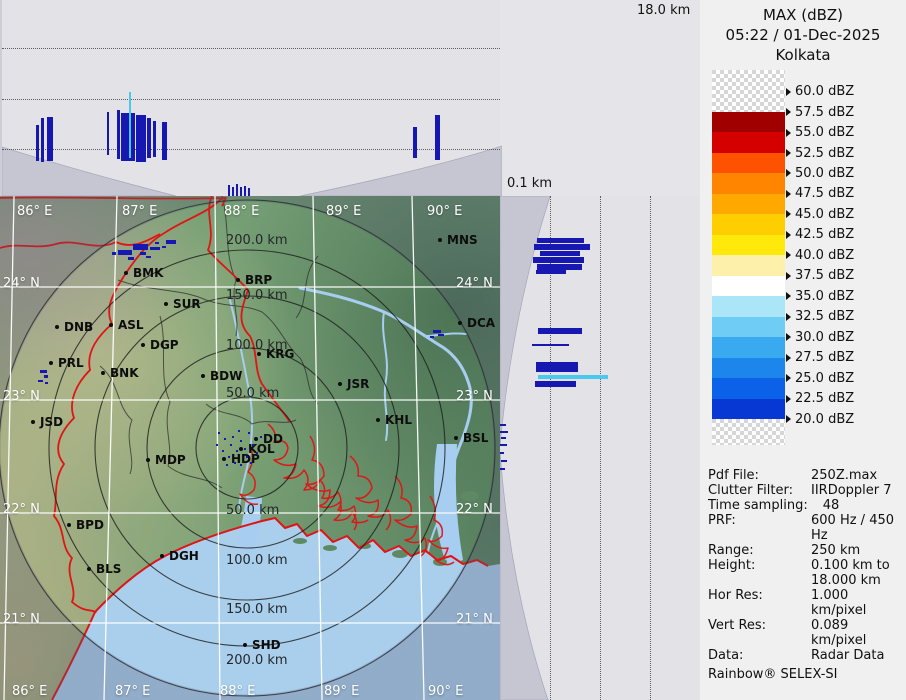 The image size is (906, 700). I want to click on scale-entry: 60.0 dBZ, so click(820, 92).